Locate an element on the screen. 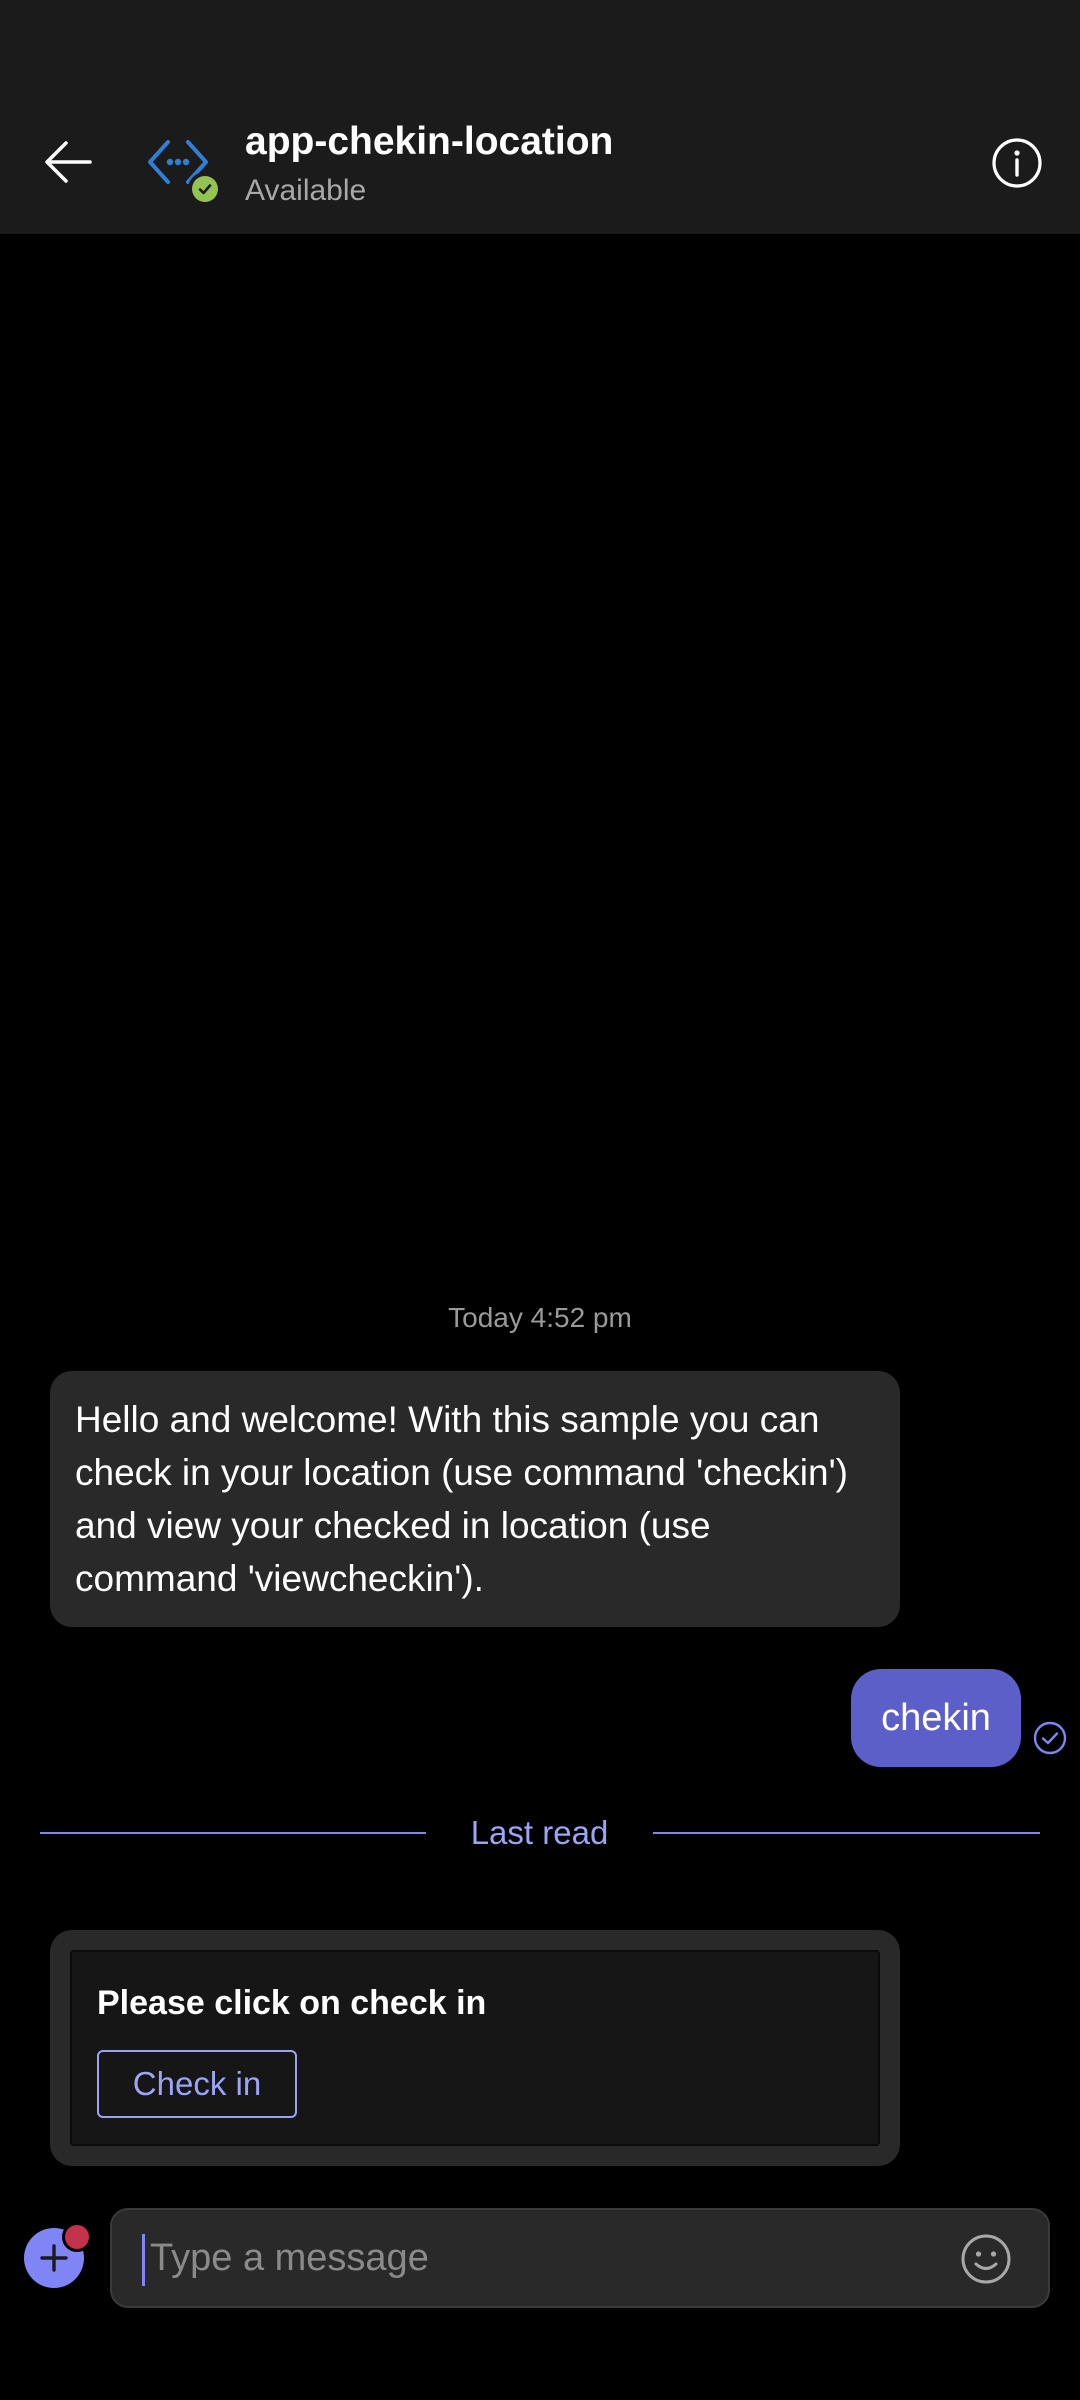 This screenshot has width=1080, height=2400. check-in-button: Check in is located at coordinates (197, 2084).